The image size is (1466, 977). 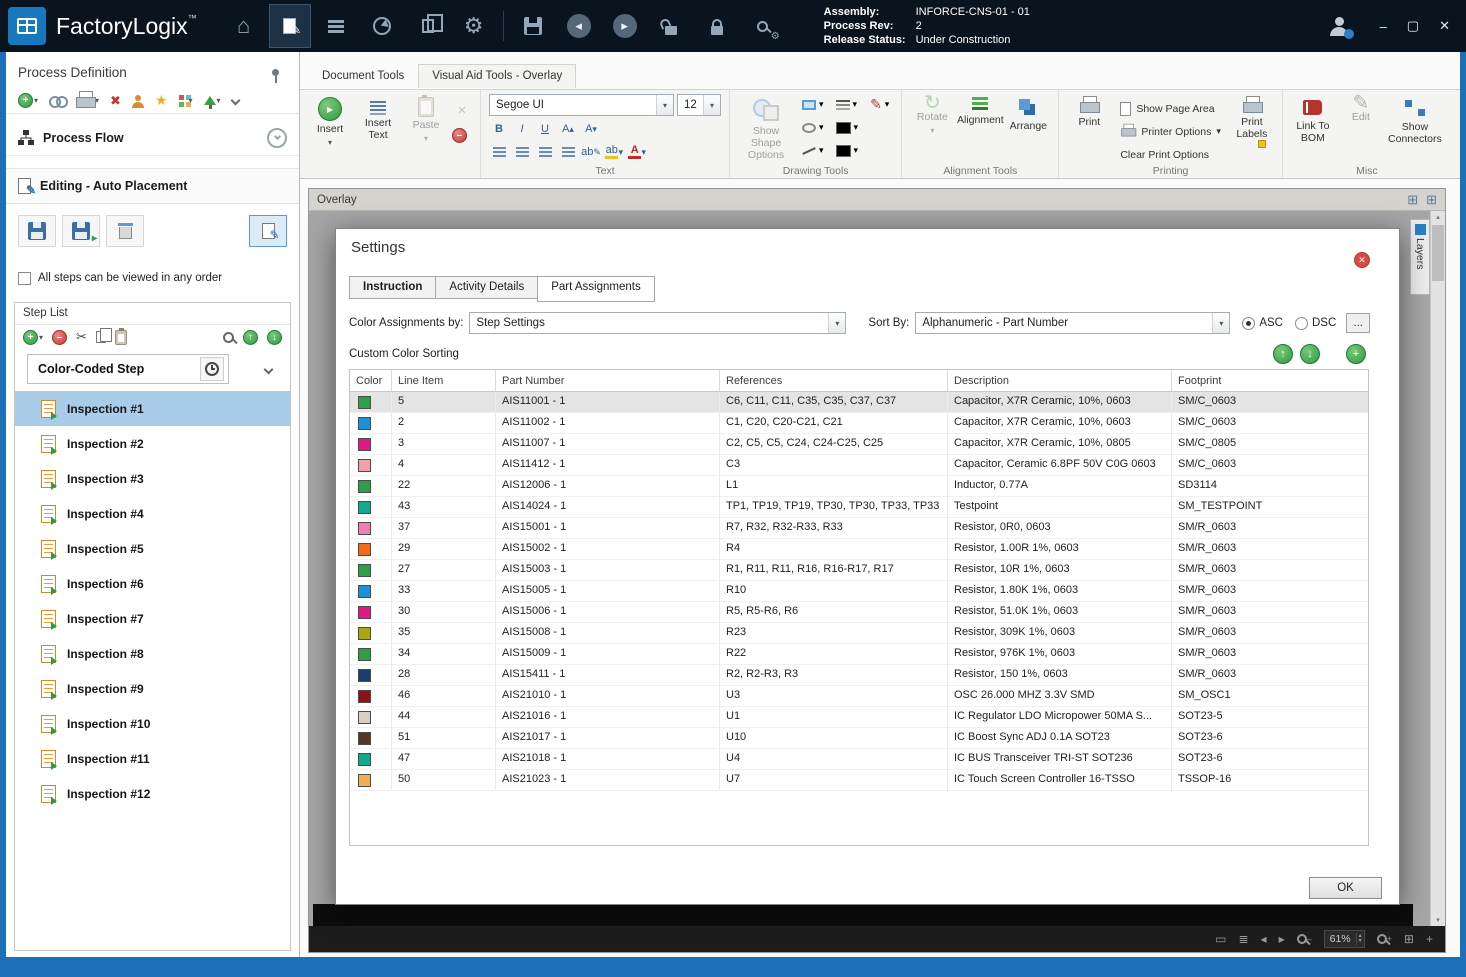 What do you see at coordinates (847, 127) in the screenshot?
I see `fill-color-button: ▾` at bounding box center [847, 127].